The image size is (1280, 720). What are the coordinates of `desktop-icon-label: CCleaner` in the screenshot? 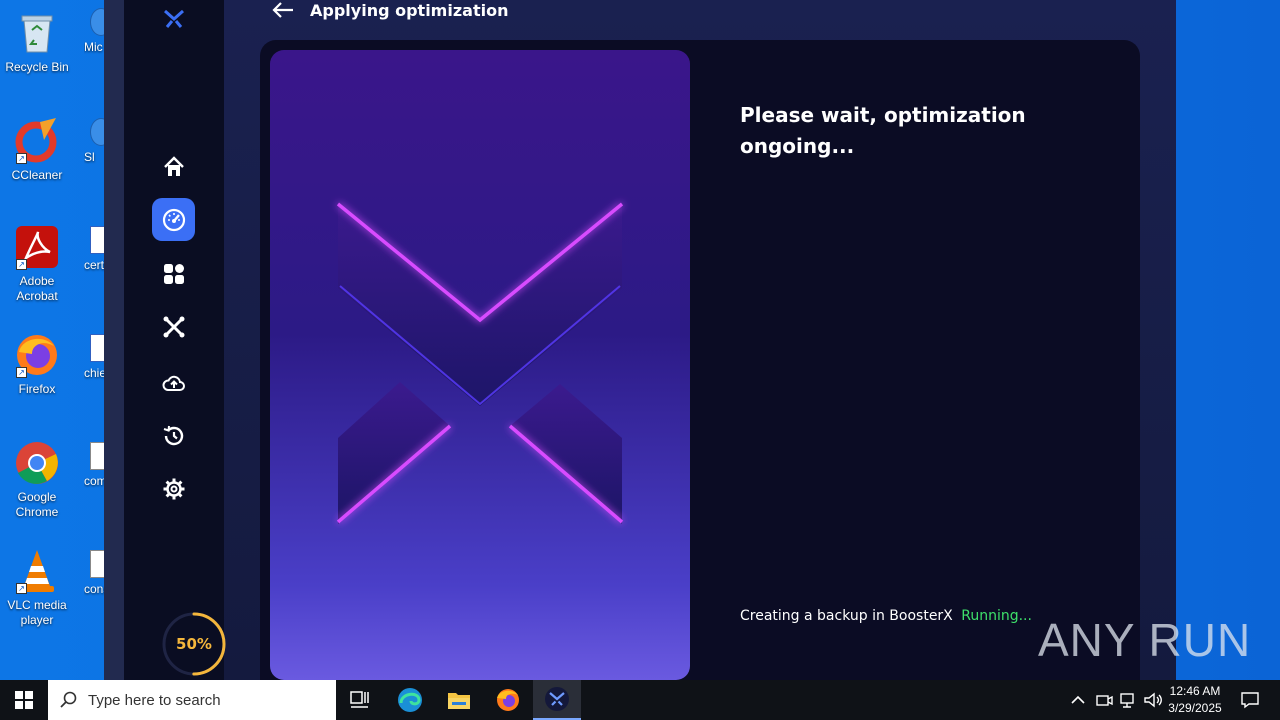 It's located at (37, 175).